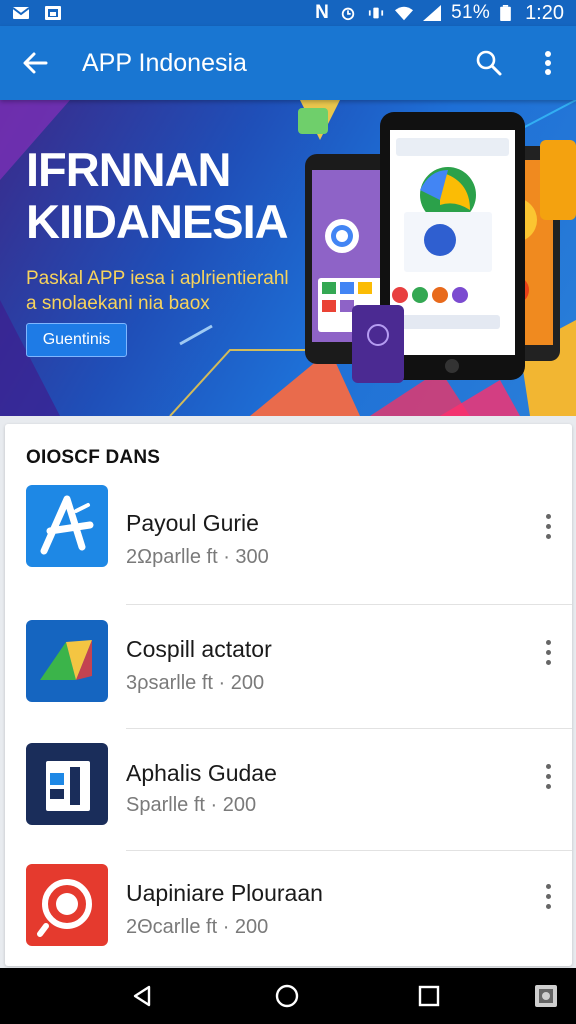 The image size is (576, 1024). What do you see at coordinates (118, 303) in the screenshot?
I see `banner-subtitle-line2: a snolaekani nia baox` at bounding box center [118, 303].